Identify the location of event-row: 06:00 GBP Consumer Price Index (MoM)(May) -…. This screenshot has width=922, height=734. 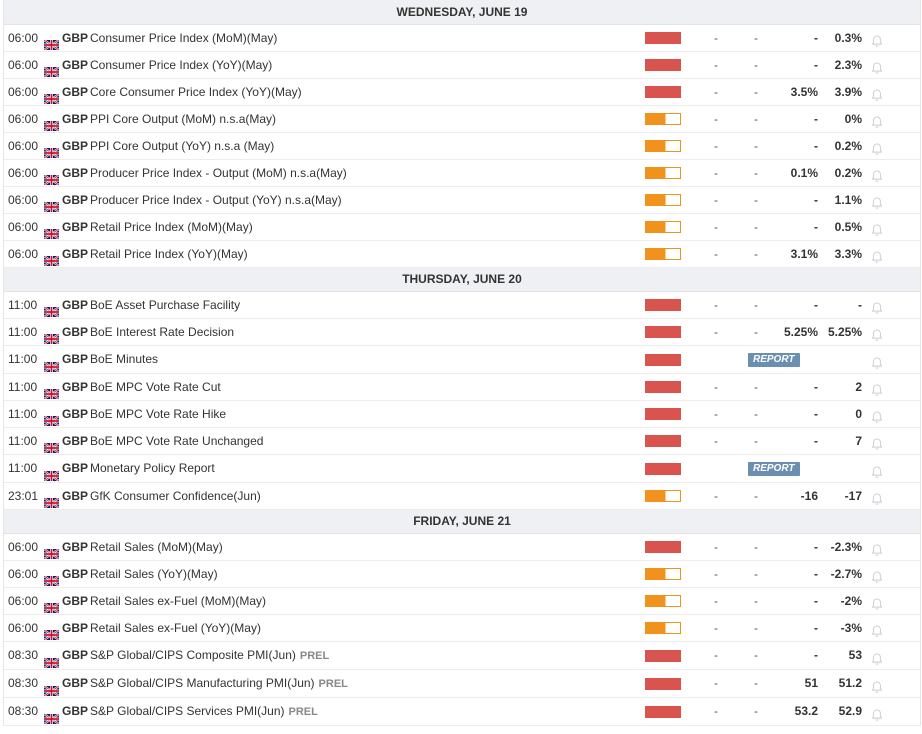
(462, 38).